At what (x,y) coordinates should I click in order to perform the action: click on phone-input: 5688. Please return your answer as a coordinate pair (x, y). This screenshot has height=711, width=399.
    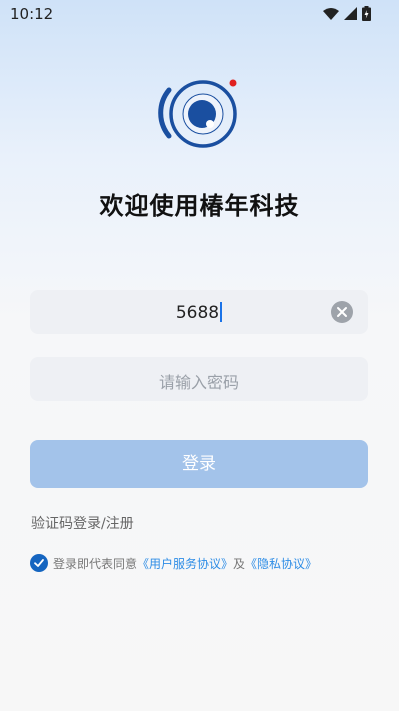
    Looking at the image, I should click on (199, 312).